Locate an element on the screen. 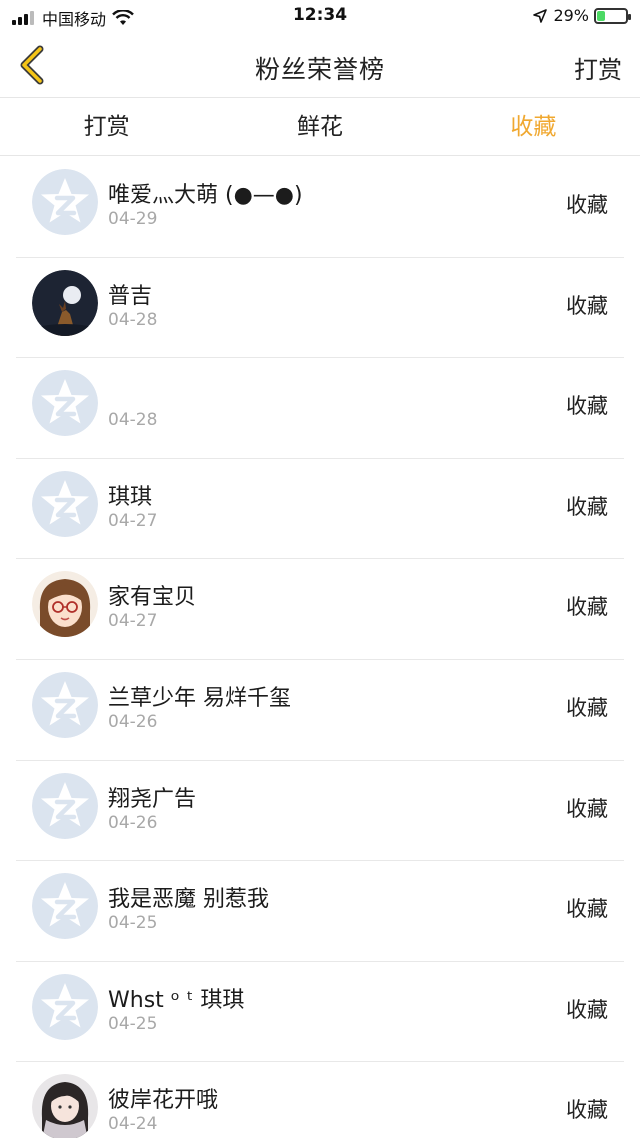 The width and height of the screenshot is (640, 1138). fan-list-item: 普吉 04-28 收藏 is located at coordinates (320, 308).